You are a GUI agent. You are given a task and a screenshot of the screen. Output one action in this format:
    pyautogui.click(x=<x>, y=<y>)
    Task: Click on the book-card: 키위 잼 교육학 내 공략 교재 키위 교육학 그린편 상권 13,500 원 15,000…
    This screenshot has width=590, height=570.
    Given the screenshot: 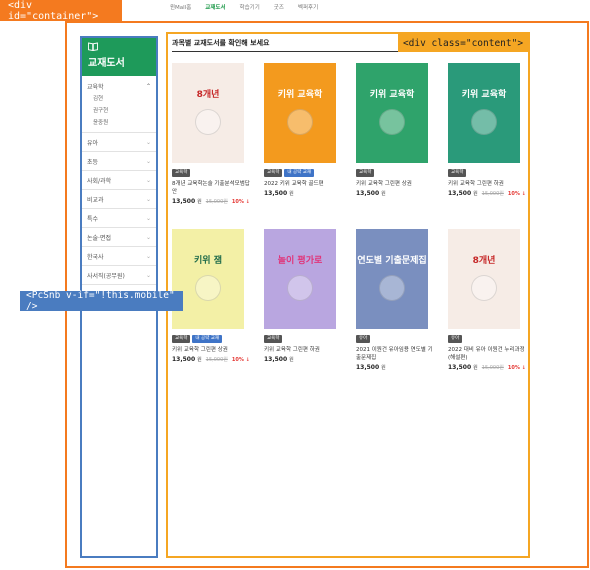 What is the action you would take?
    pyautogui.click(x=212, y=296)
    